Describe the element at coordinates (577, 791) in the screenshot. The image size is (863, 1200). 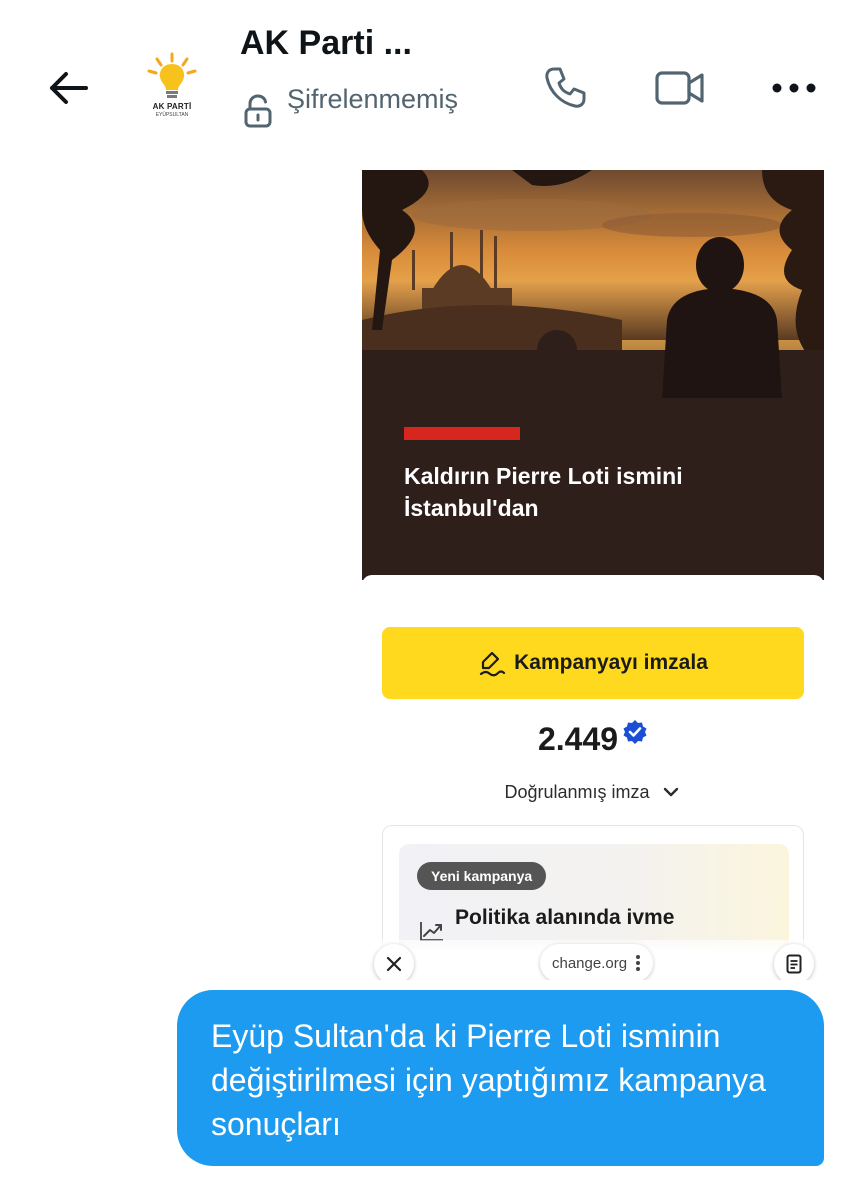
I see `verified-signatures-label: Doğrulanmış imza` at that location.